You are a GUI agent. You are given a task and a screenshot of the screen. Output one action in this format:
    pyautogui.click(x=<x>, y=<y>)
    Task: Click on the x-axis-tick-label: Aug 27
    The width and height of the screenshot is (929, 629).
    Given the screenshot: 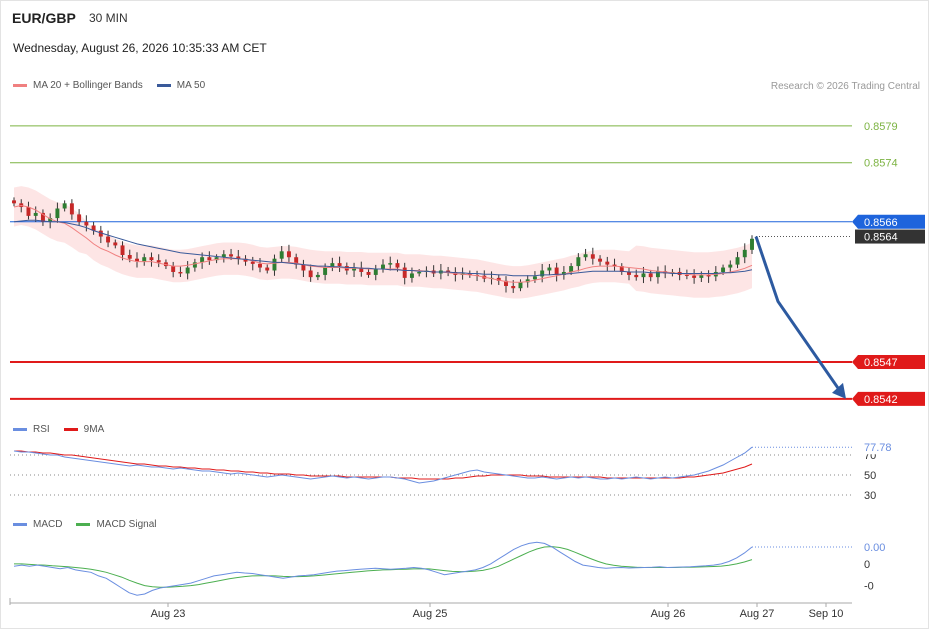 What is the action you would take?
    pyautogui.click(x=757, y=614)
    